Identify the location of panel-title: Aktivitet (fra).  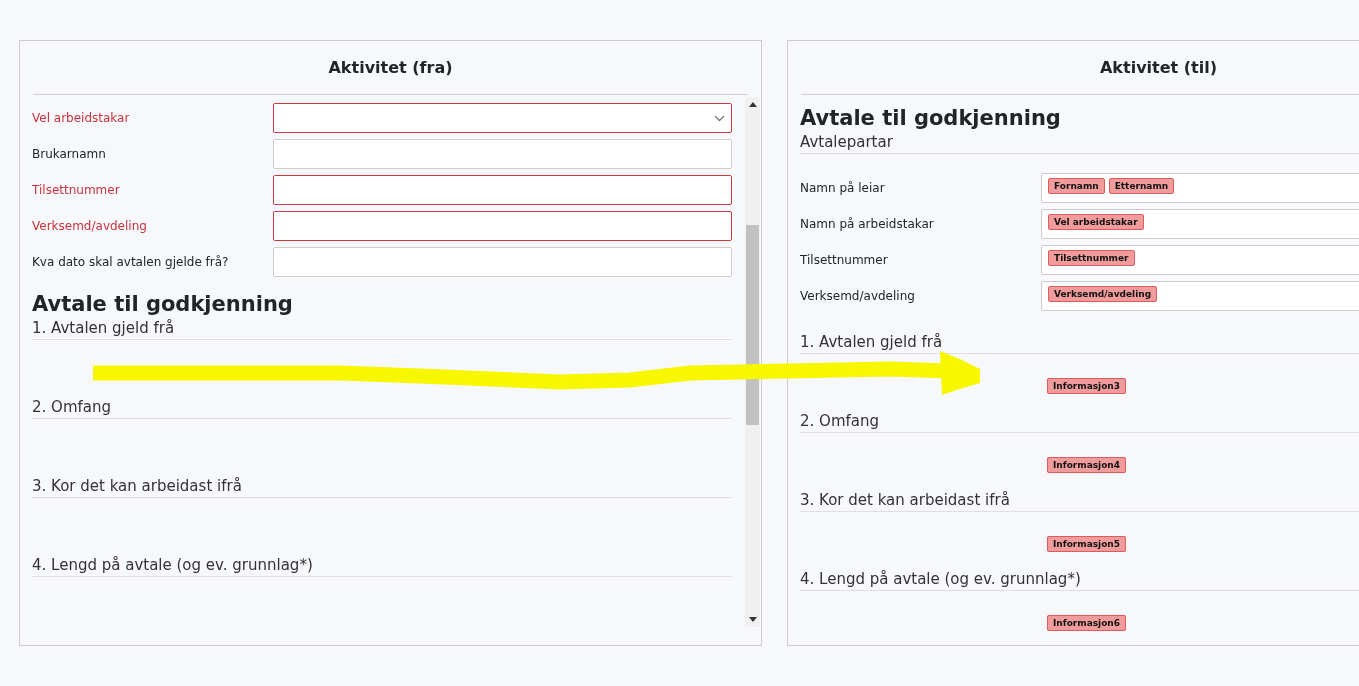
(390, 67).